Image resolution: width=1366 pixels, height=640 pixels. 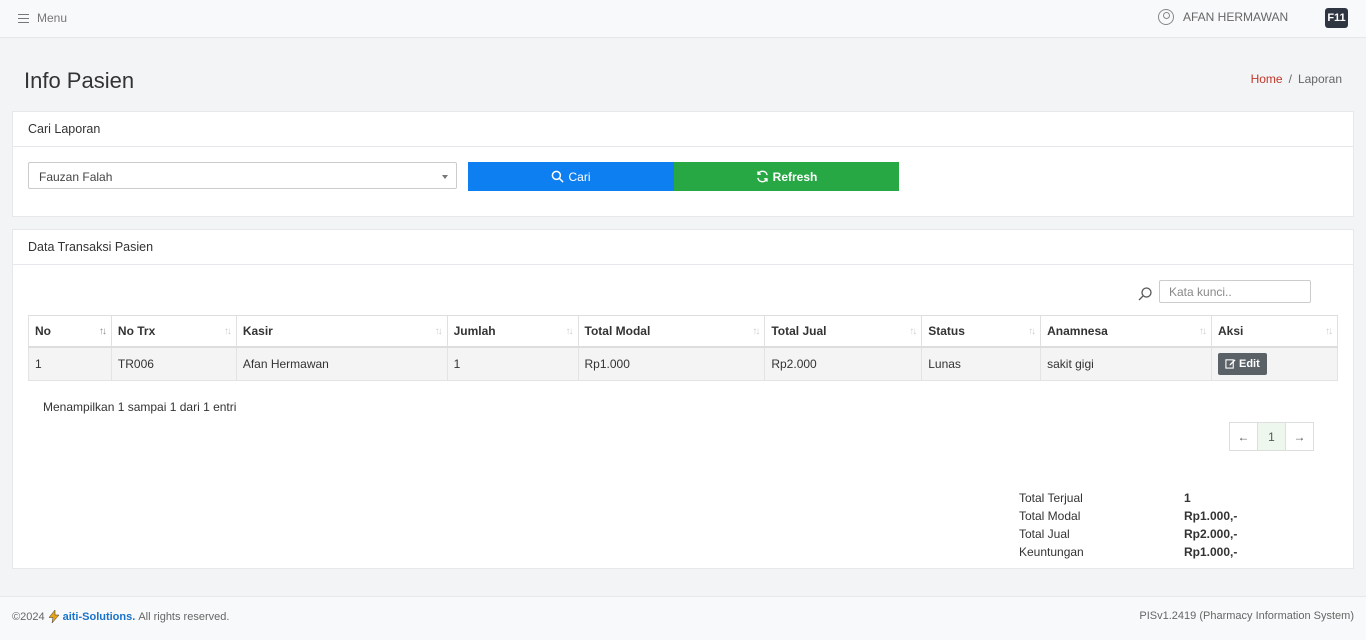 What do you see at coordinates (140, 407) in the screenshot?
I see `table-info-text: Menampilkan 1 sampai 1 dari 1 entri` at bounding box center [140, 407].